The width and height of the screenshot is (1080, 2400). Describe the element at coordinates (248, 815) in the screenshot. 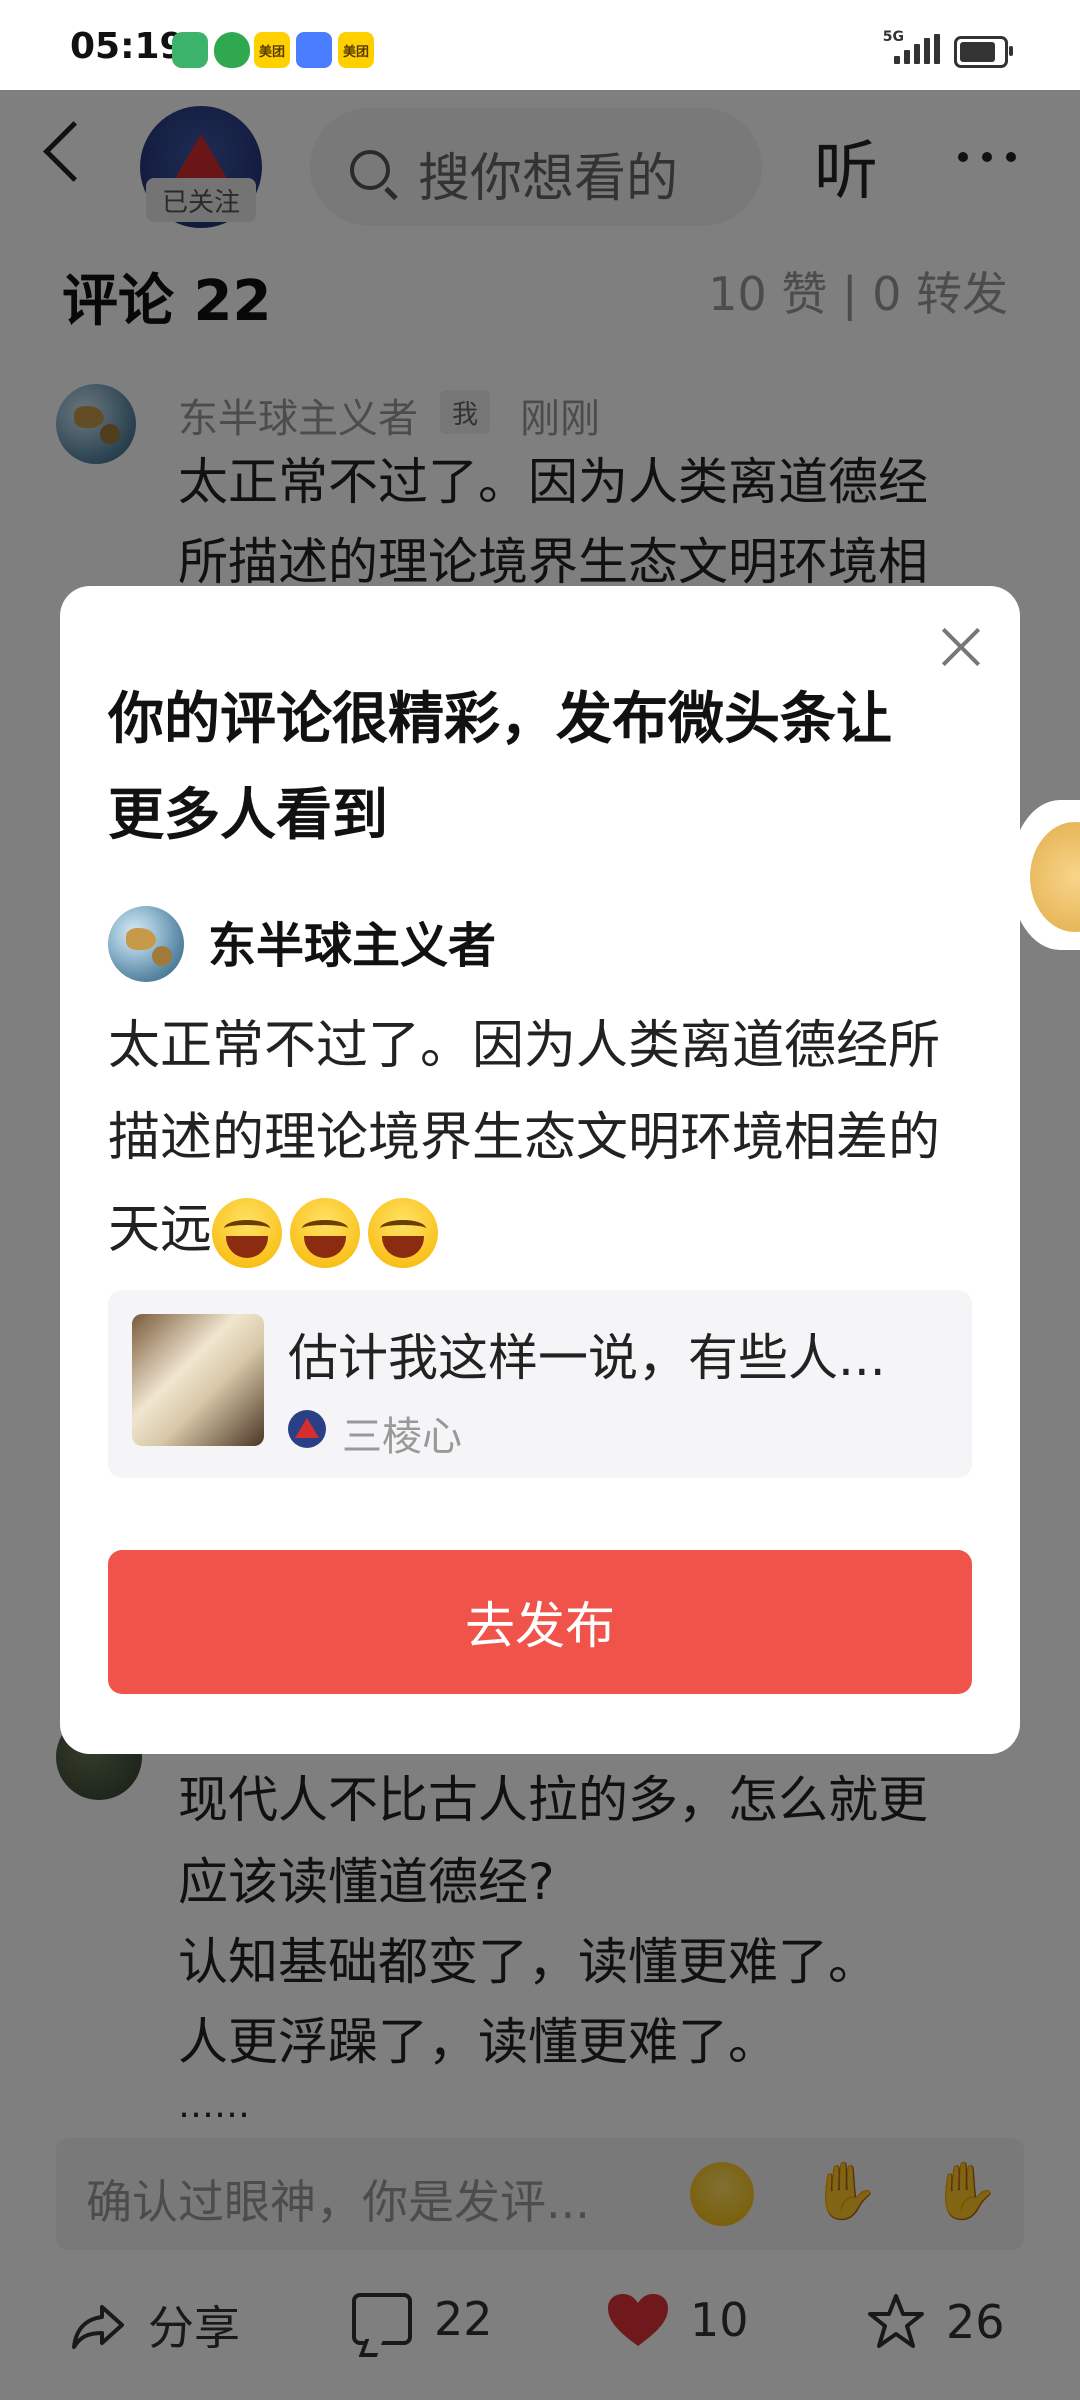

I see `dialog-title-line: 更多人看到` at that location.